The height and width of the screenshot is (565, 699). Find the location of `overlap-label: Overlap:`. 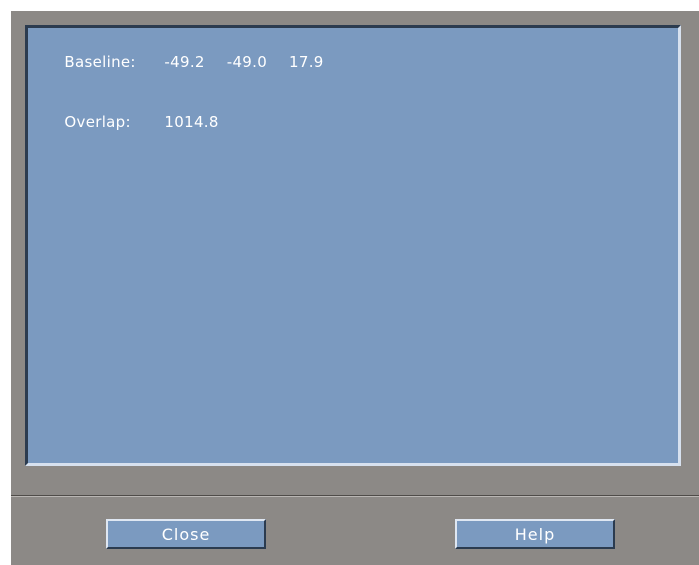

overlap-label: Overlap: is located at coordinates (97, 122).